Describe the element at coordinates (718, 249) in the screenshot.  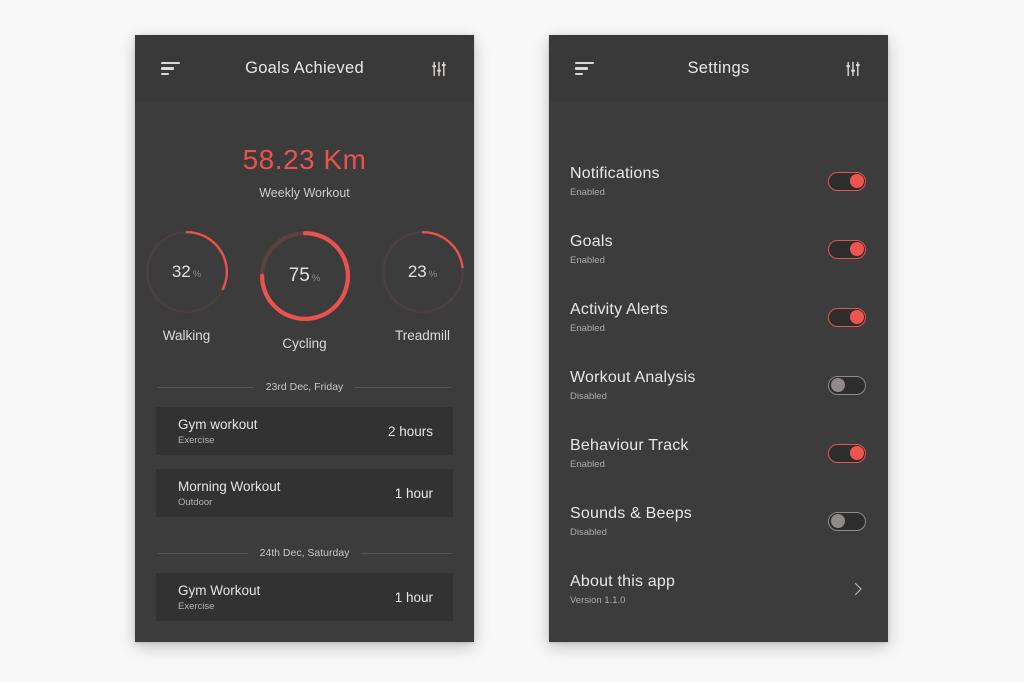
I see `settings-row-goals: Goals Enabled` at that location.